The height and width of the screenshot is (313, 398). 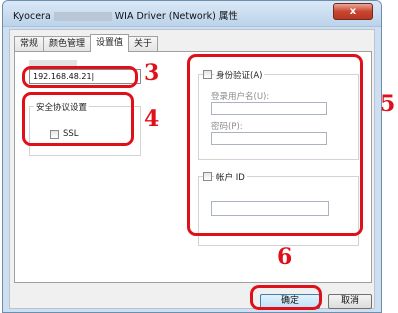 What do you see at coordinates (67, 44) in the screenshot?
I see `tab-color-management: 颜色管理` at bounding box center [67, 44].